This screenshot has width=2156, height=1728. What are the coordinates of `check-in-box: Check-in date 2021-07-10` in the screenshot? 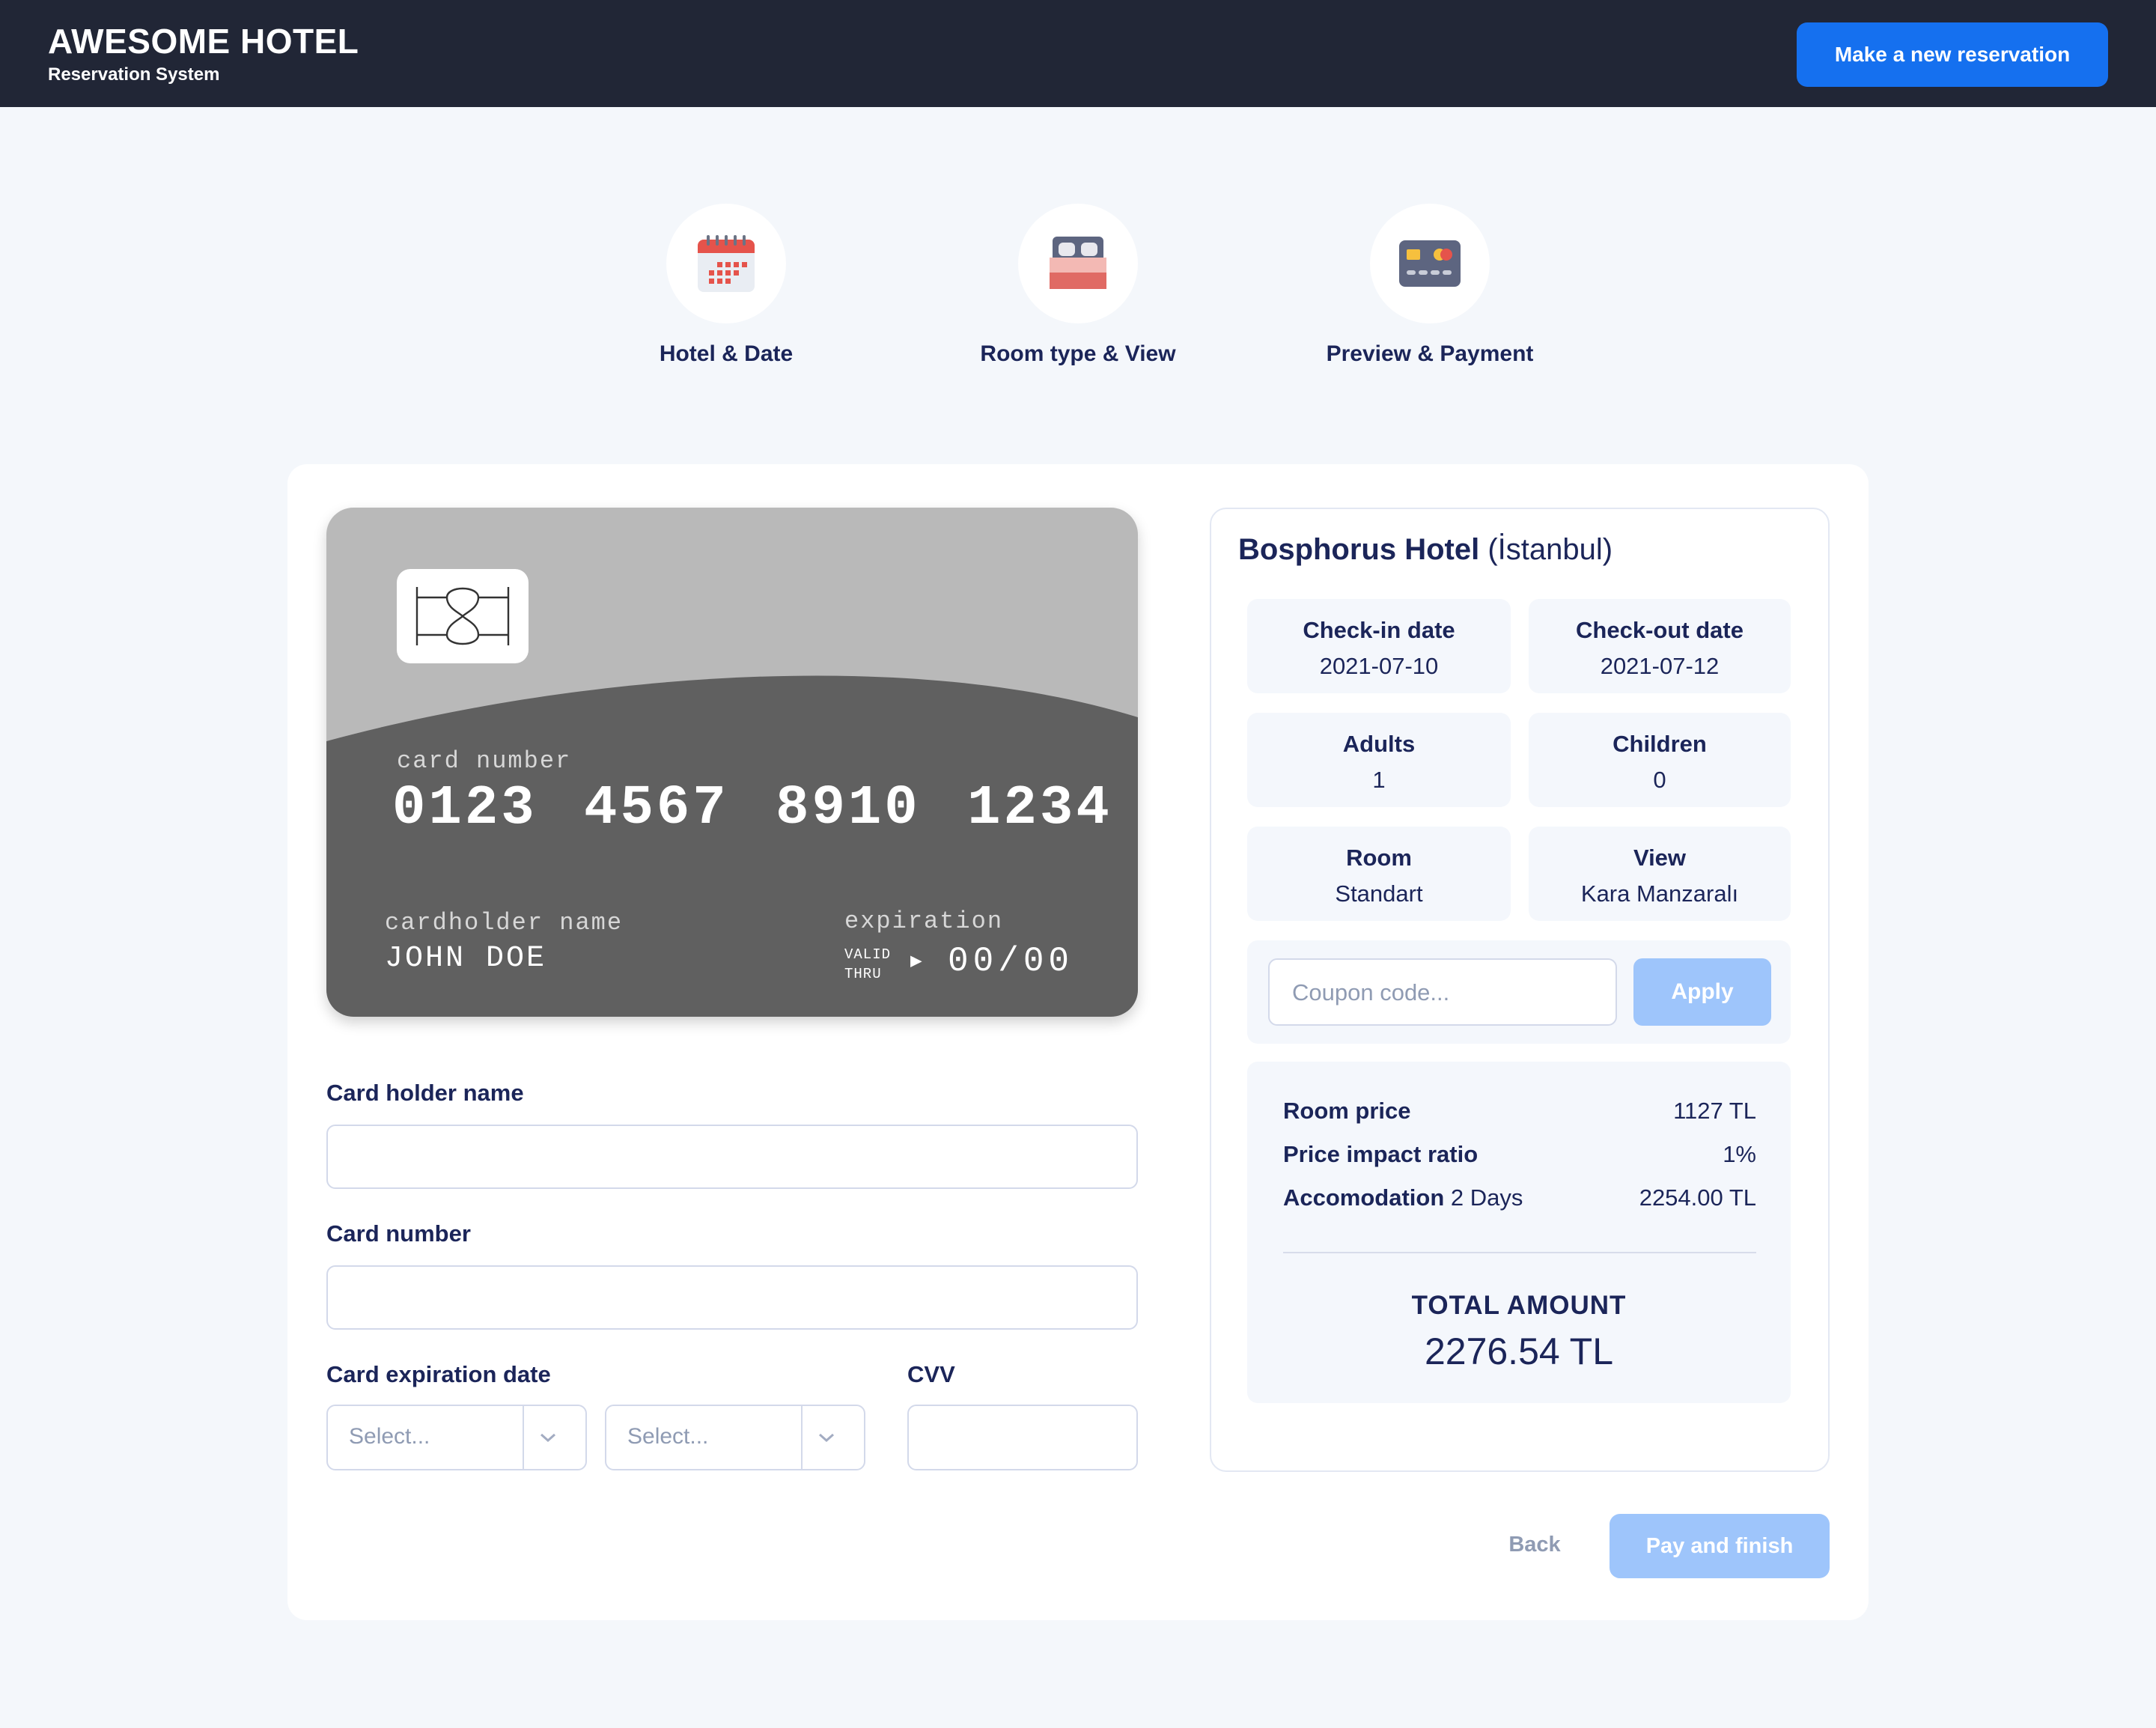 It's located at (1379, 646).